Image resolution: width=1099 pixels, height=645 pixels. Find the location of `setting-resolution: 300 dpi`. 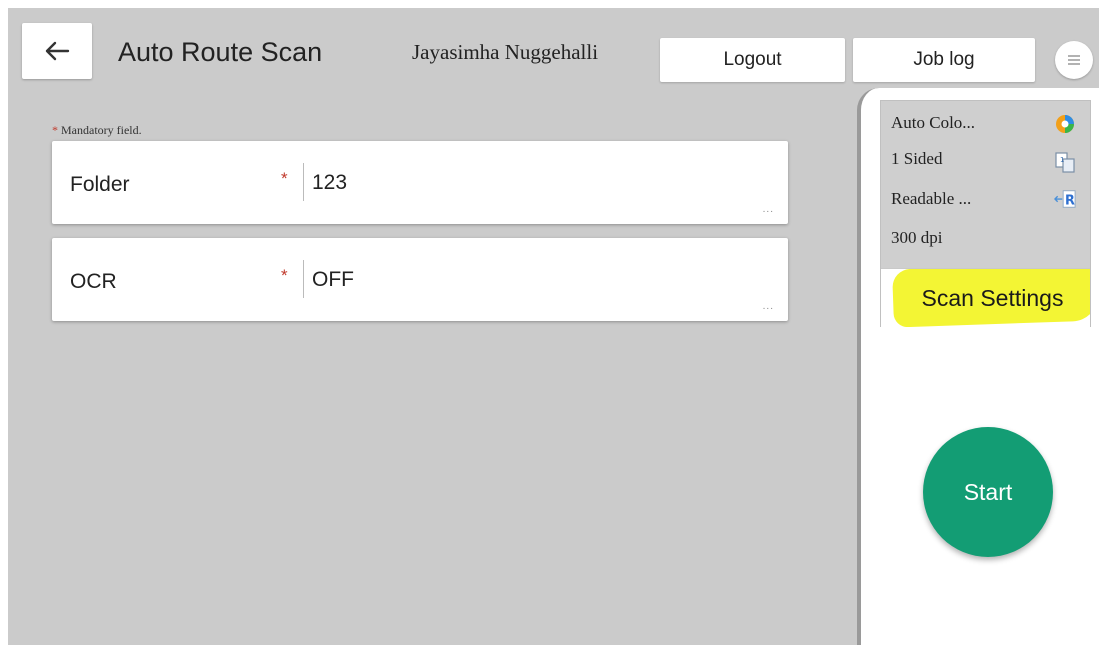

setting-resolution: 300 dpi is located at coordinates (917, 237).